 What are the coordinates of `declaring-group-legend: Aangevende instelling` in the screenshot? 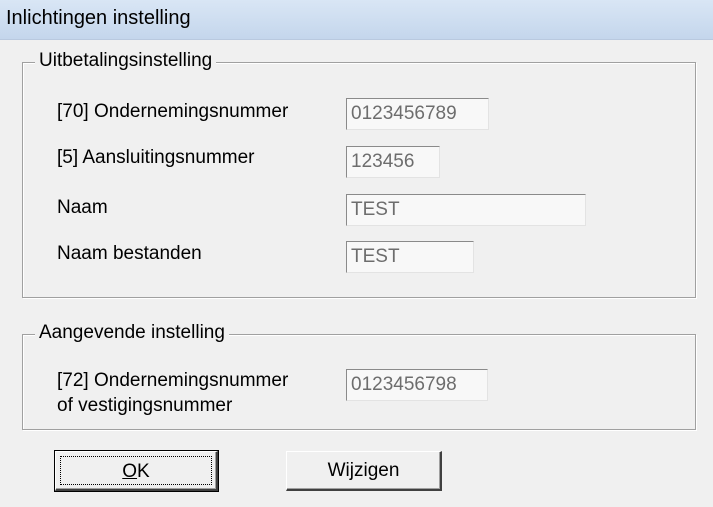 It's located at (132, 333).